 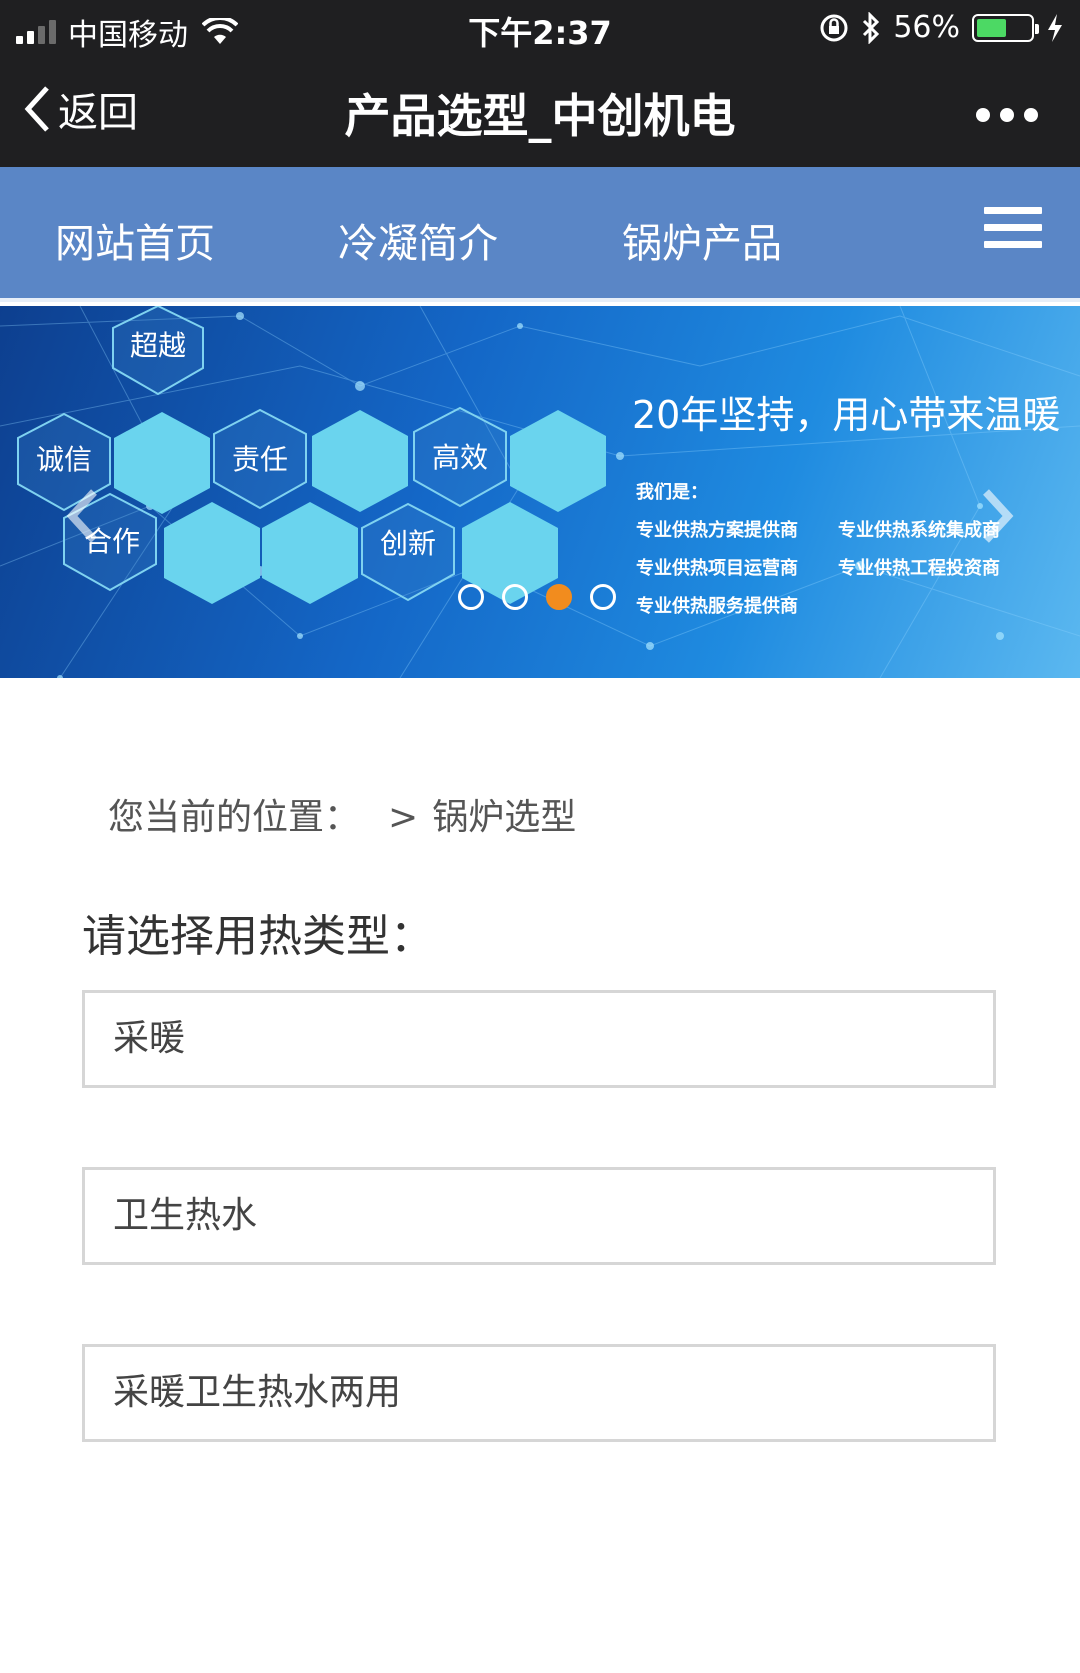 I want to click on page-title: 产品选型_中创机电, so click(x=540, y=116).